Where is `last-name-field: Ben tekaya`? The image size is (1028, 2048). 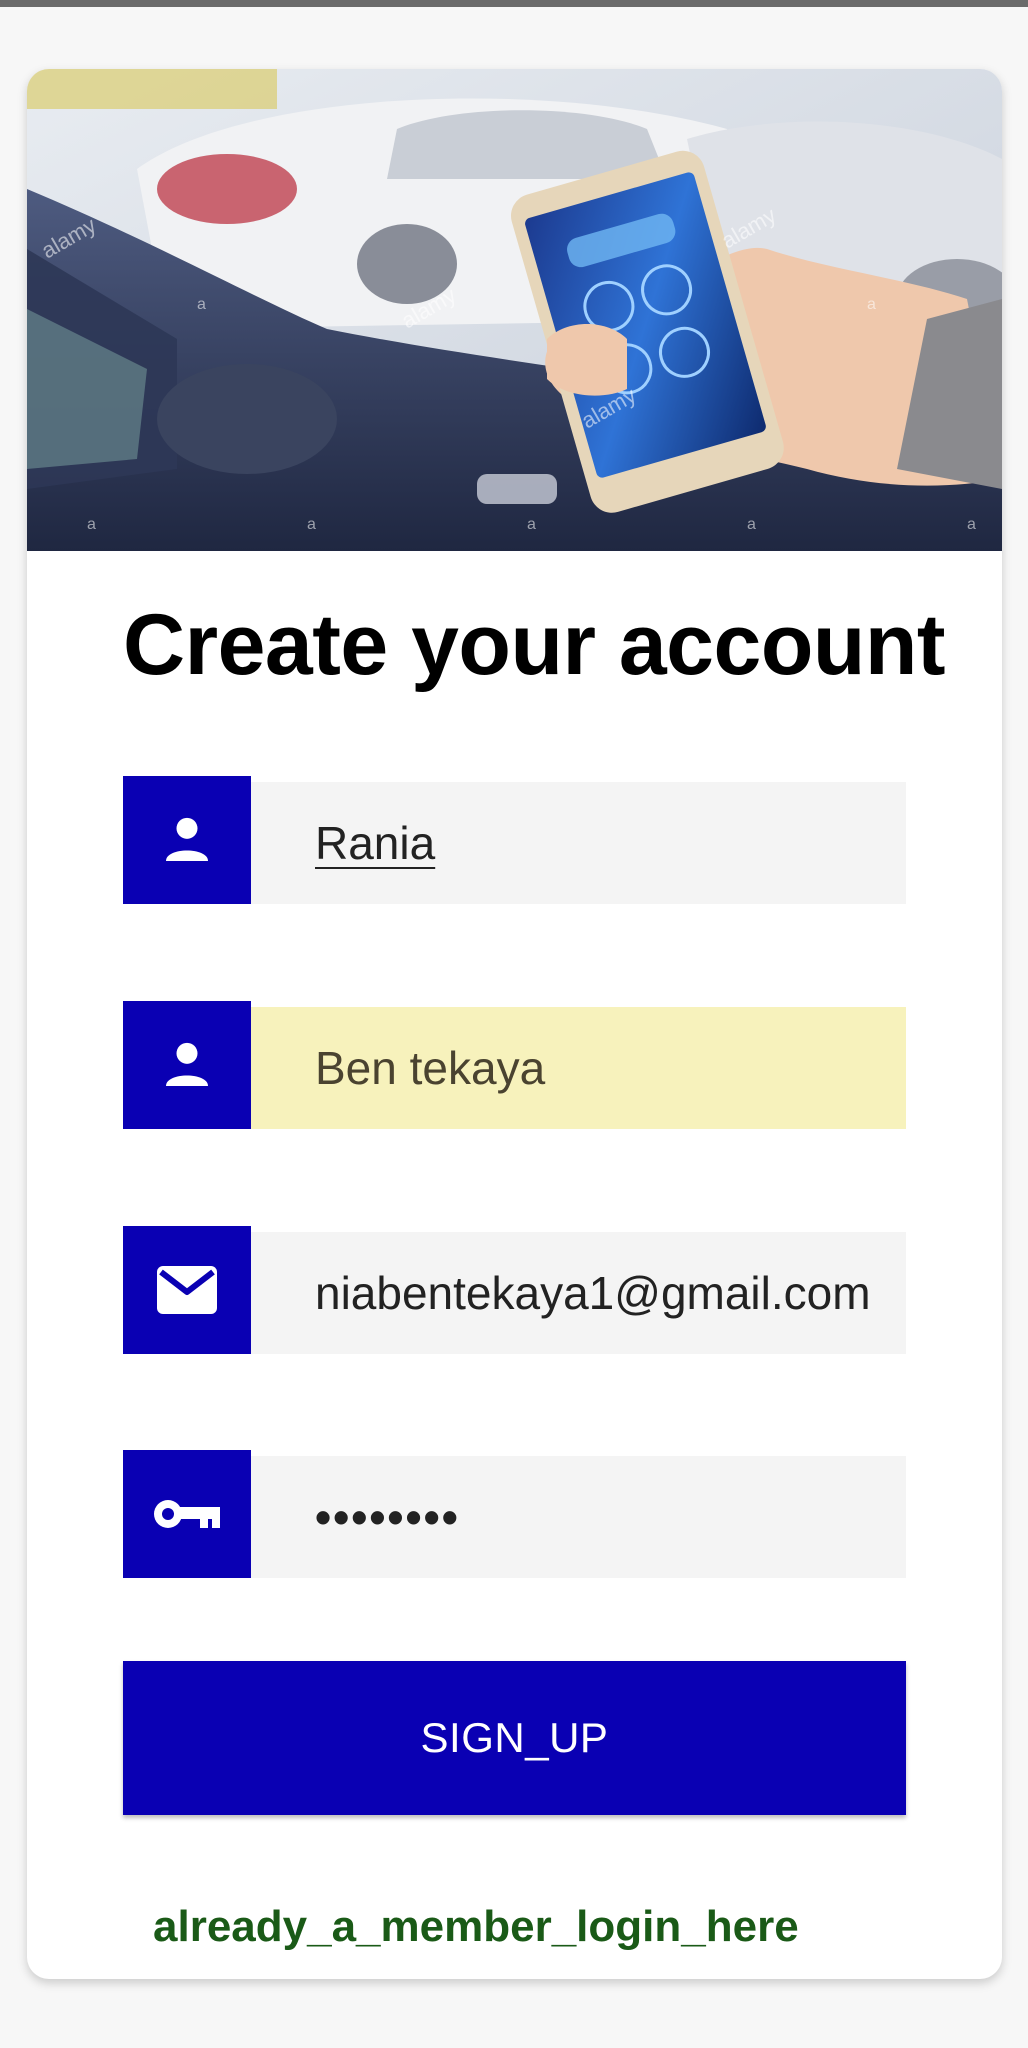
last-name-field: Ben tekaya is located at coordinates (514, 1065).